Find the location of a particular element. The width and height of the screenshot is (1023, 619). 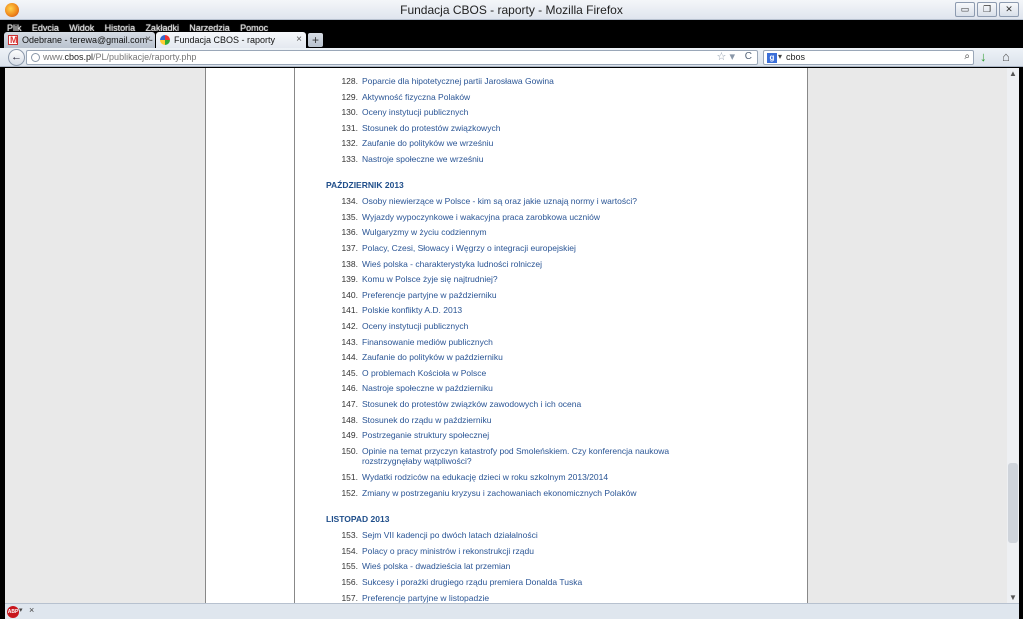

report-link: Wieś polska - dwadzieścia lat przemian is located at coordinates (537, 566).